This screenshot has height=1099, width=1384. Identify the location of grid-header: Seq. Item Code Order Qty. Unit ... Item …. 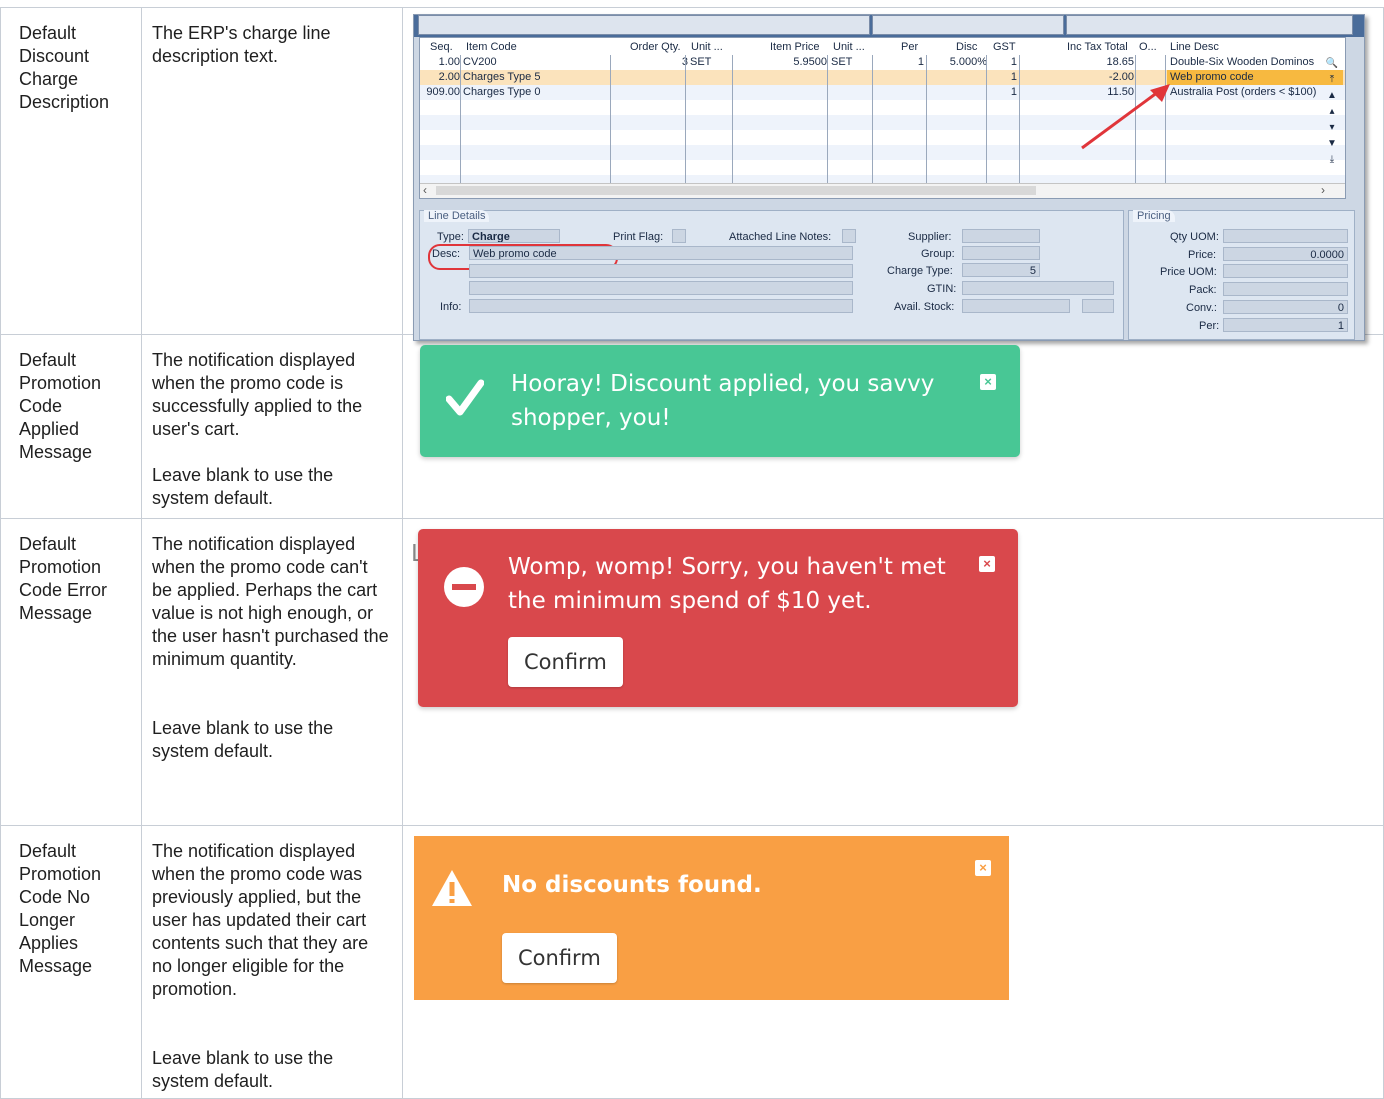
(882, 47).